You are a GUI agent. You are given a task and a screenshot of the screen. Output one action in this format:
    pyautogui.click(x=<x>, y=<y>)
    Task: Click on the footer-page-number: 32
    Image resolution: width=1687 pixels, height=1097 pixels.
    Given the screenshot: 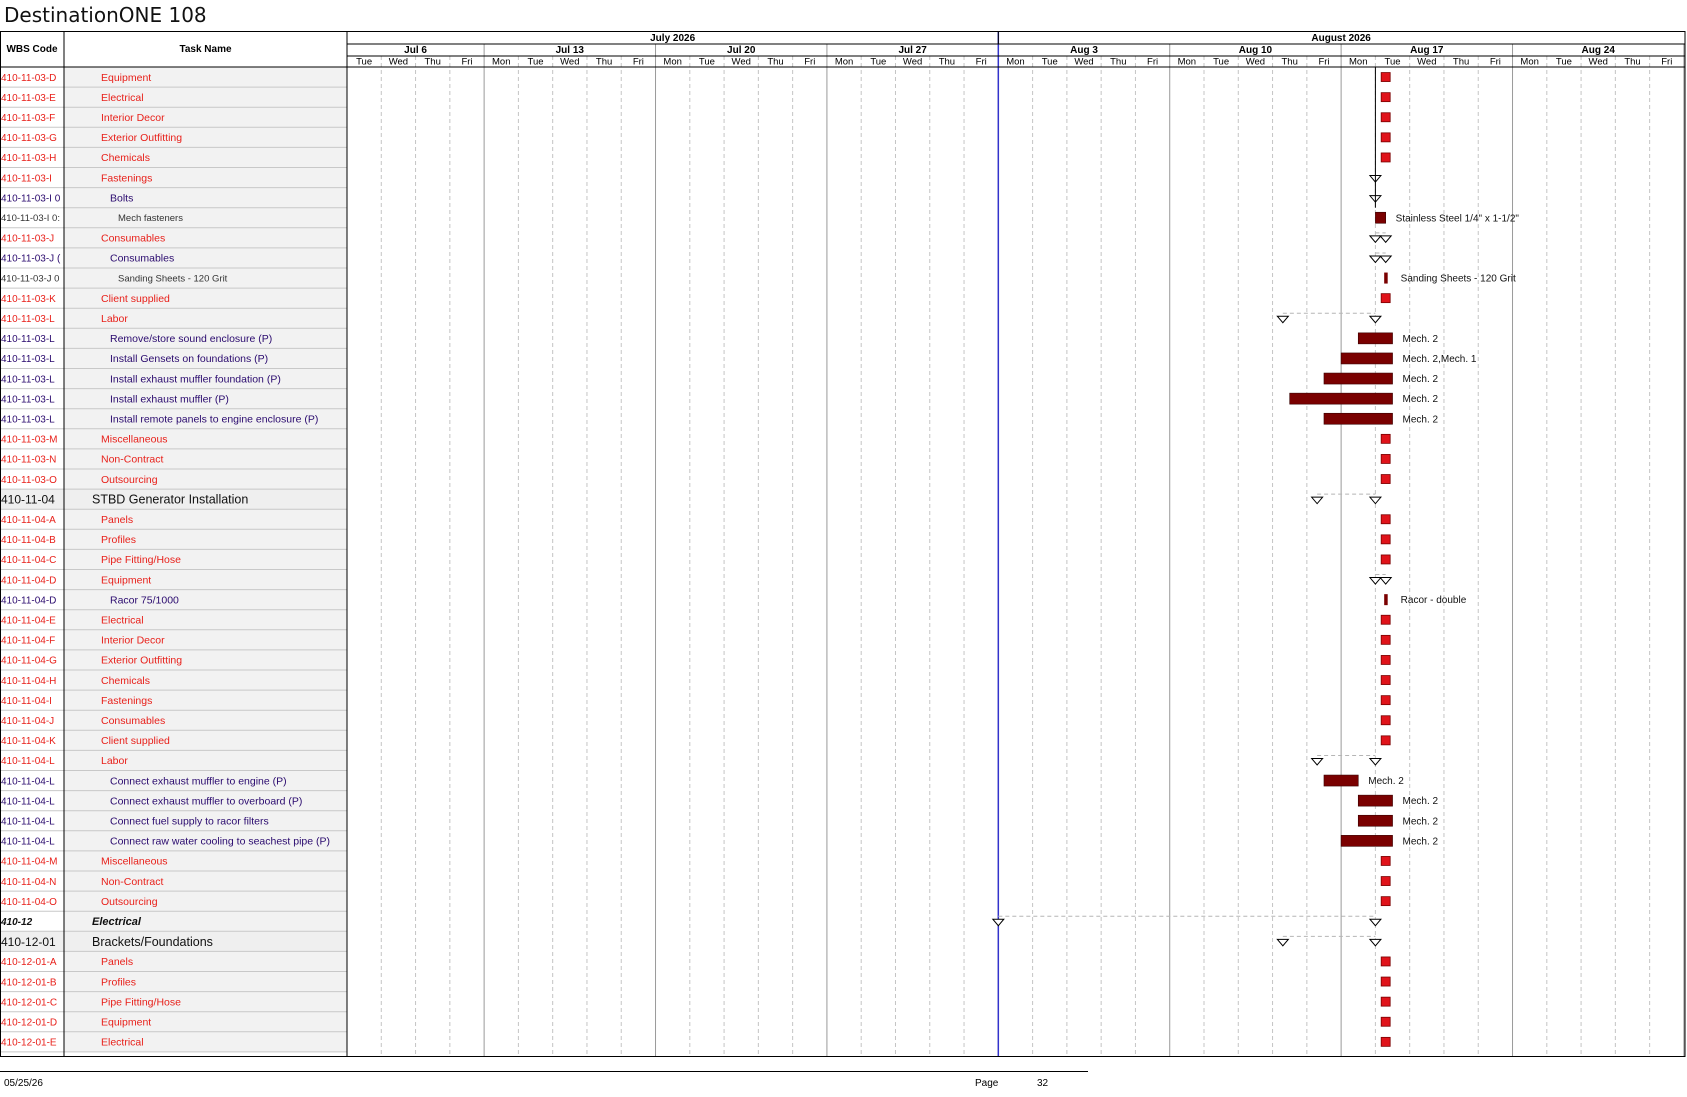 What is the action you would take?
    pyautogui.click(x=1043, y=1083)
    